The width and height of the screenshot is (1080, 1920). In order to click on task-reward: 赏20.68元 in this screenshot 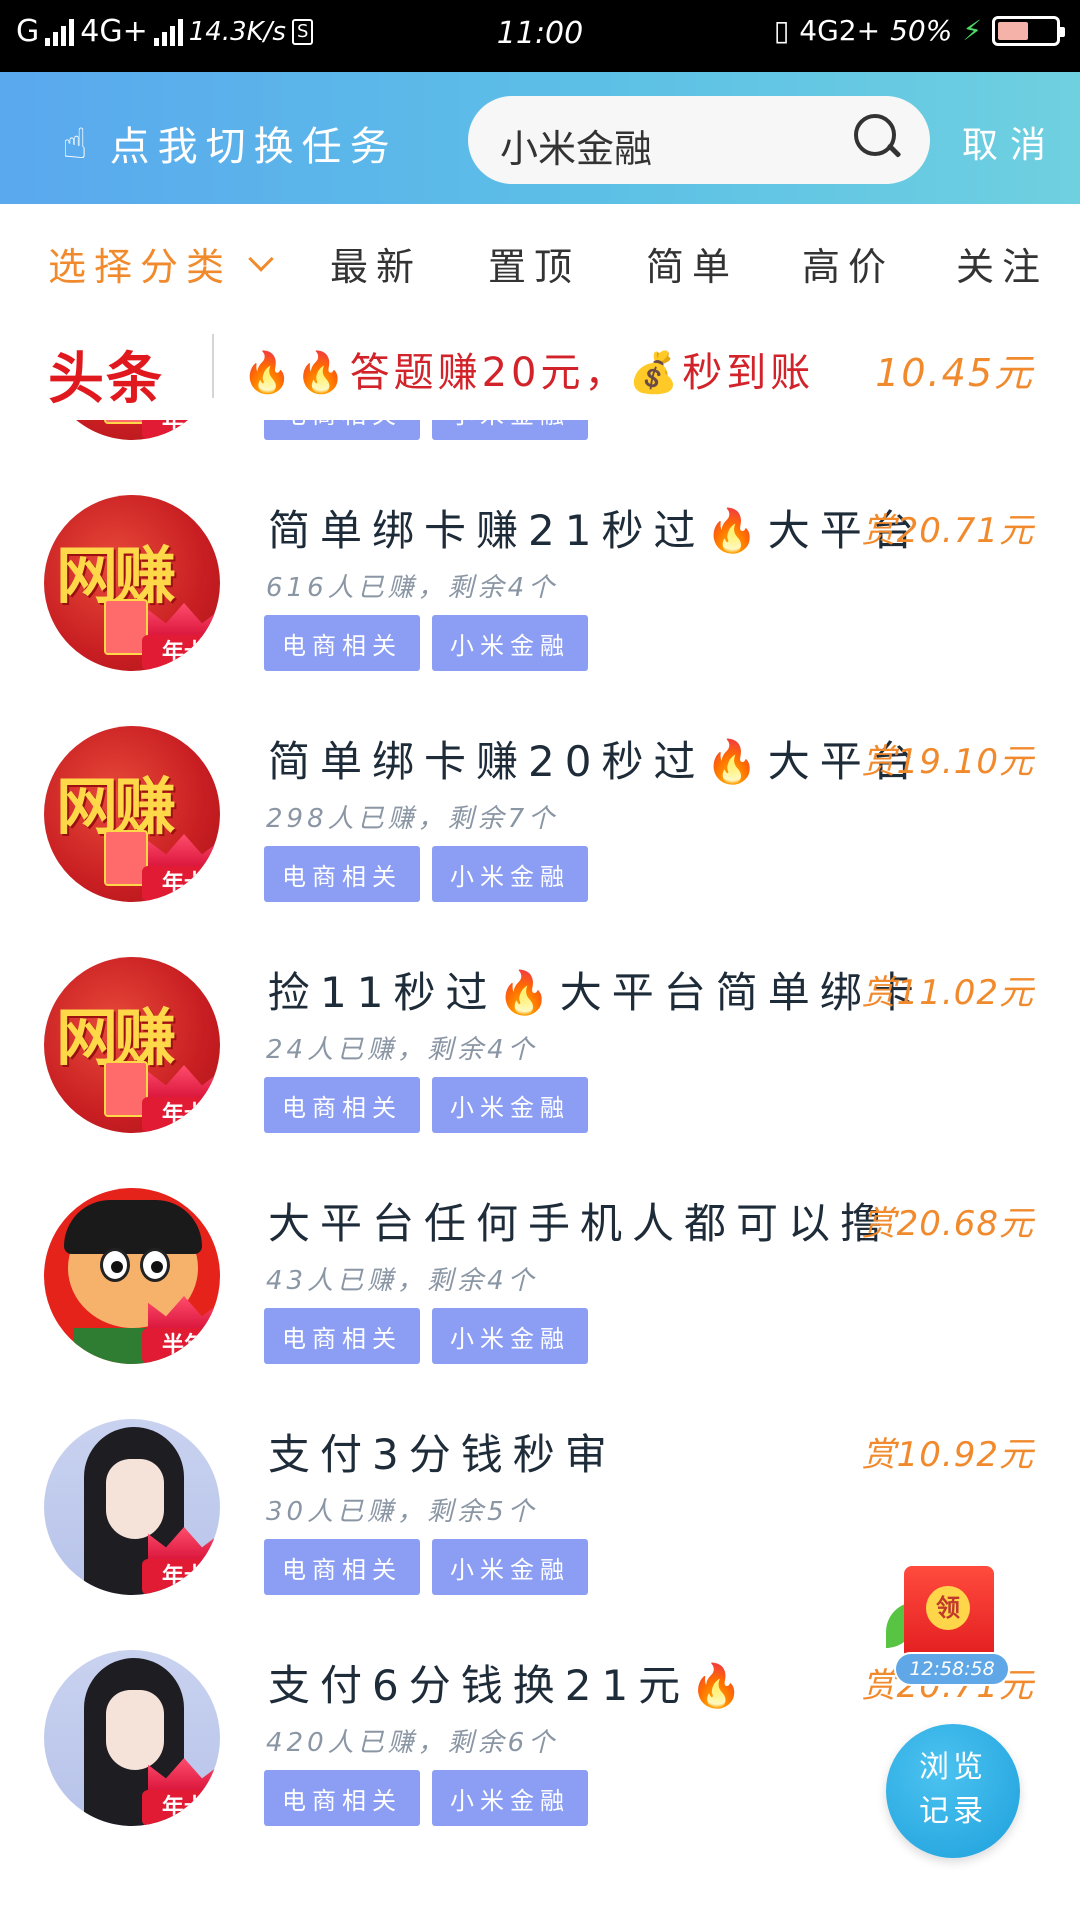, I will do `click(947, 1224)`.